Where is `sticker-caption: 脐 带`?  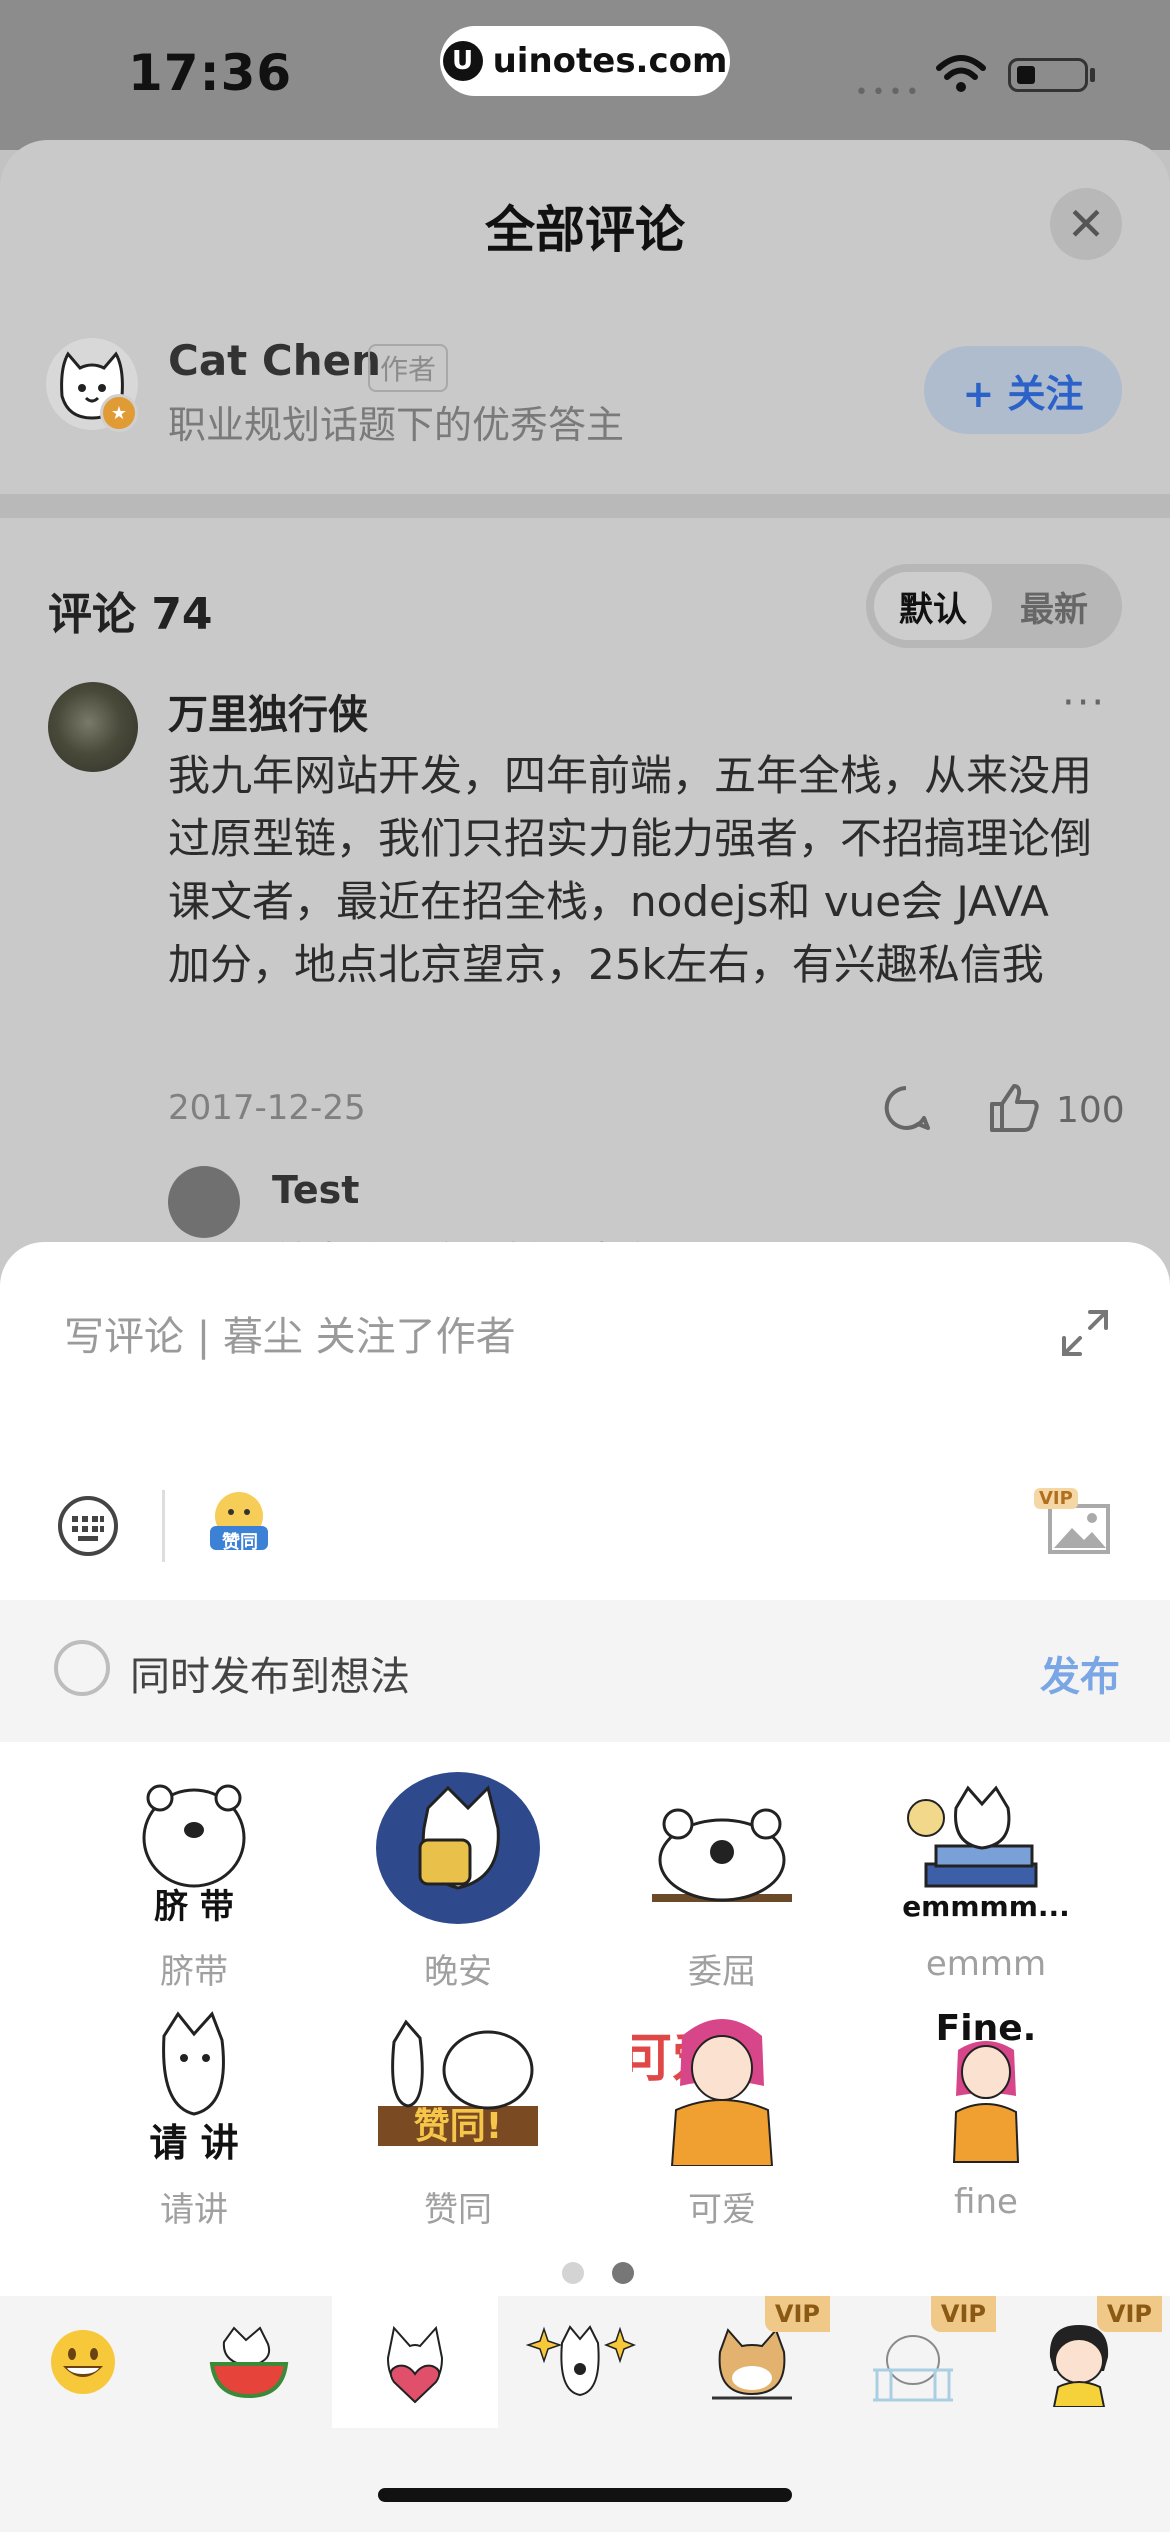
sticker-caption: 脐 带 is located at coordinates (194, 1907).